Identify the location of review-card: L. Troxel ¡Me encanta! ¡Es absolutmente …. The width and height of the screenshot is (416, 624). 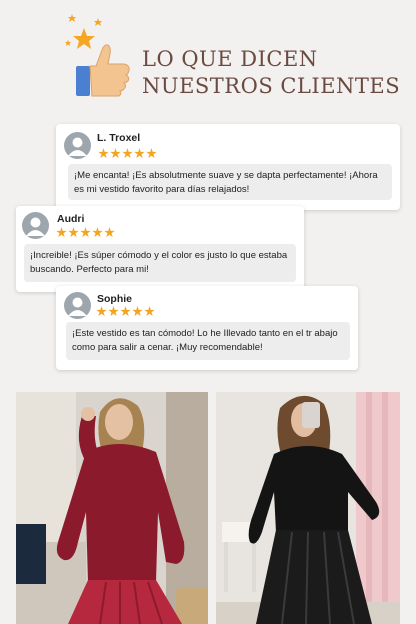
(228, 167).